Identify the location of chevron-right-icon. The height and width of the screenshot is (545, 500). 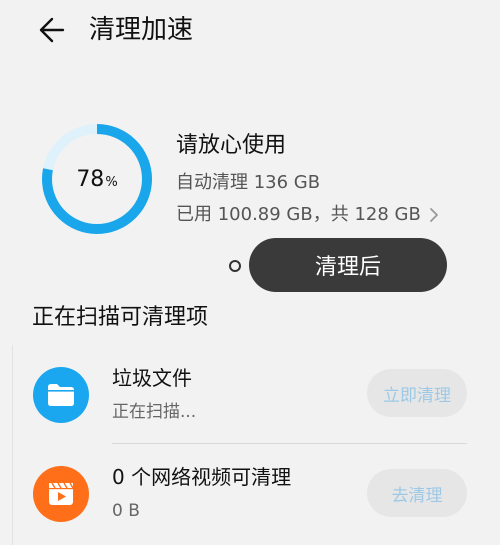
(433, 215).